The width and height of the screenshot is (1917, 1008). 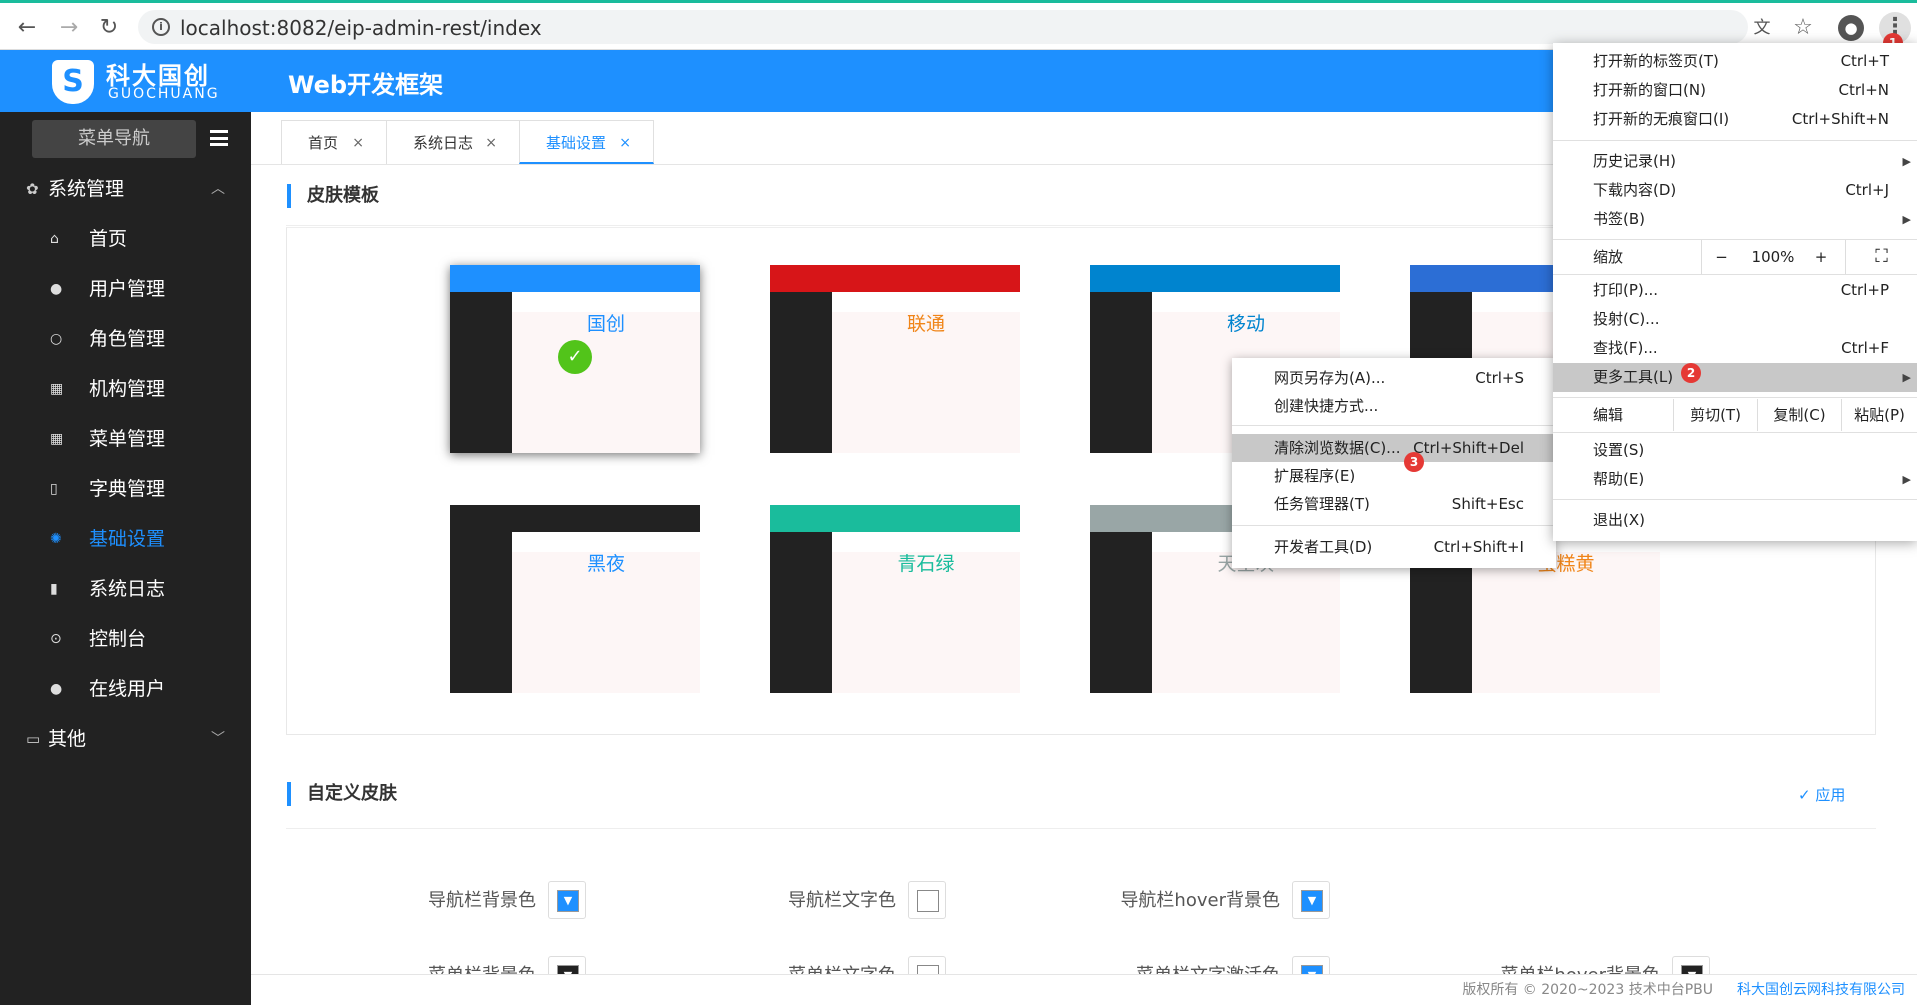 What do you see at coordinates (943, 27) in the screenshot?
I see `address-bar: i localhost:8082/eip-admin-rest/index` at bounding box center [943, 27].